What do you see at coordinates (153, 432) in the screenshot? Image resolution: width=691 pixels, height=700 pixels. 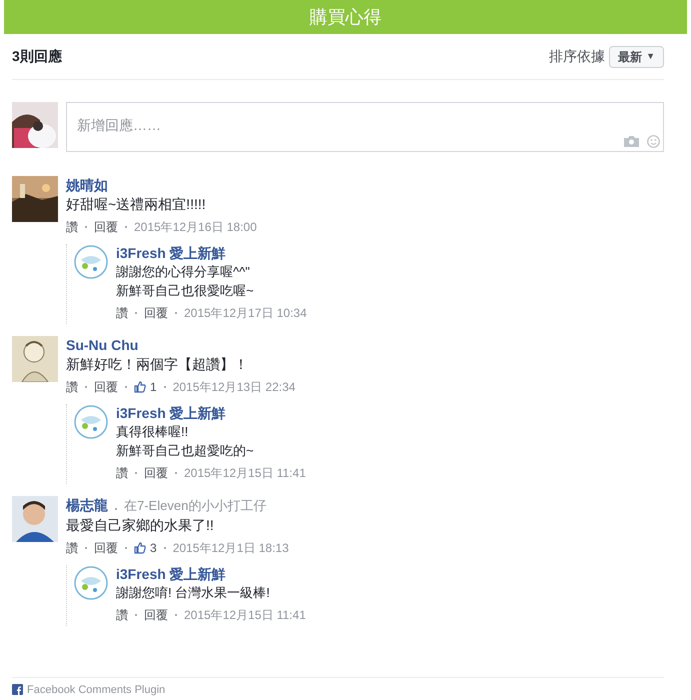 I see `comment-text: 真得很棒喔!!` at bounding box center [153, 432].